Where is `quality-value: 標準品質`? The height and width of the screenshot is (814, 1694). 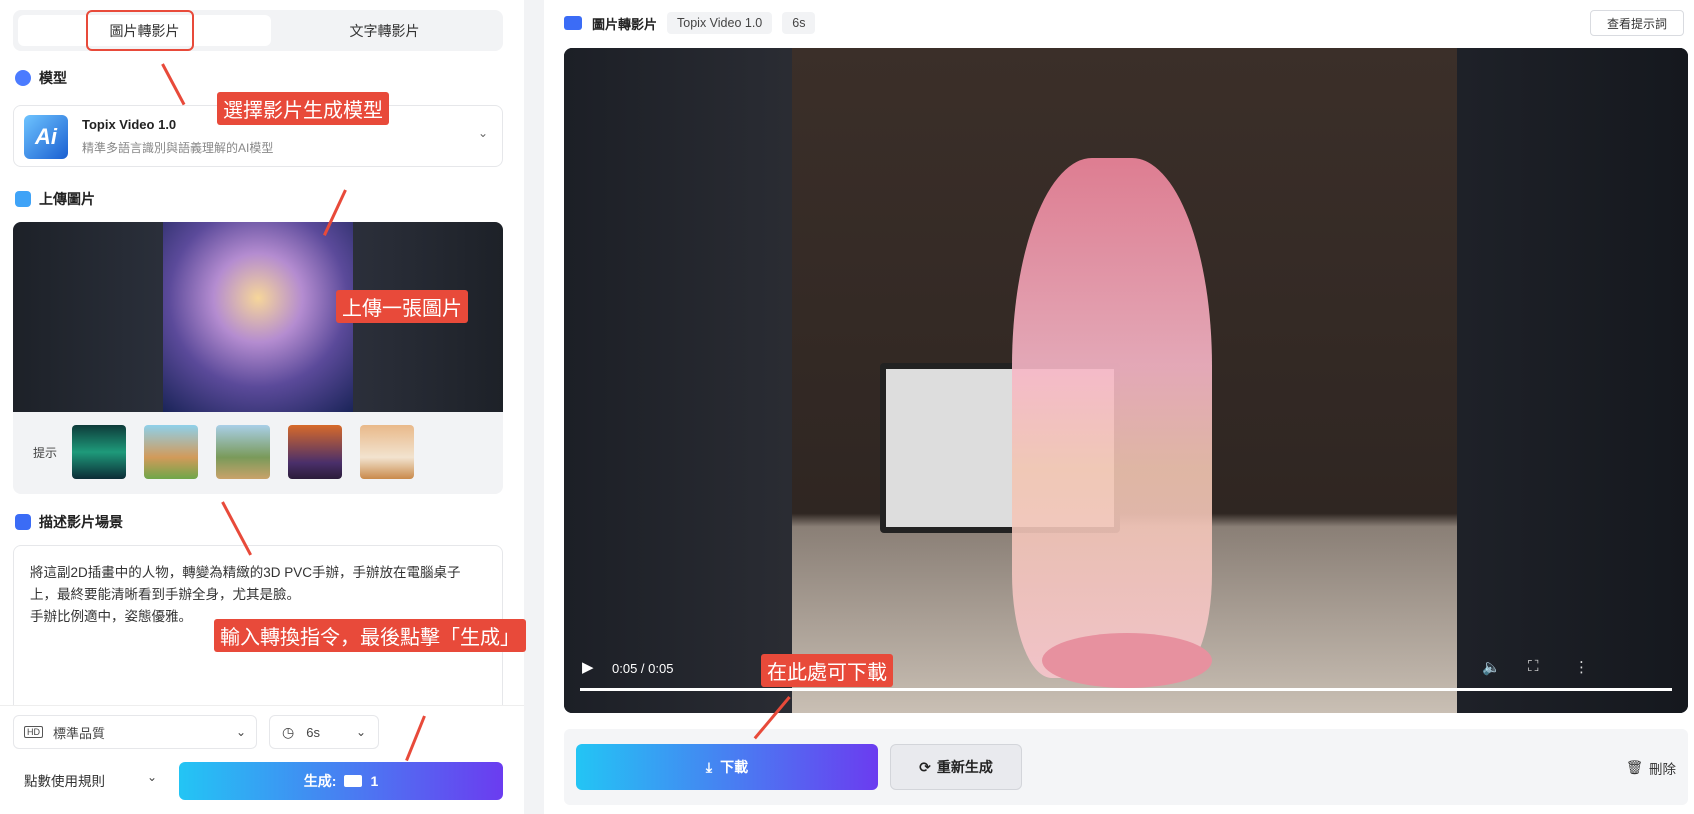
quality-value: 標準品質 is located at coordinates (79, 733).